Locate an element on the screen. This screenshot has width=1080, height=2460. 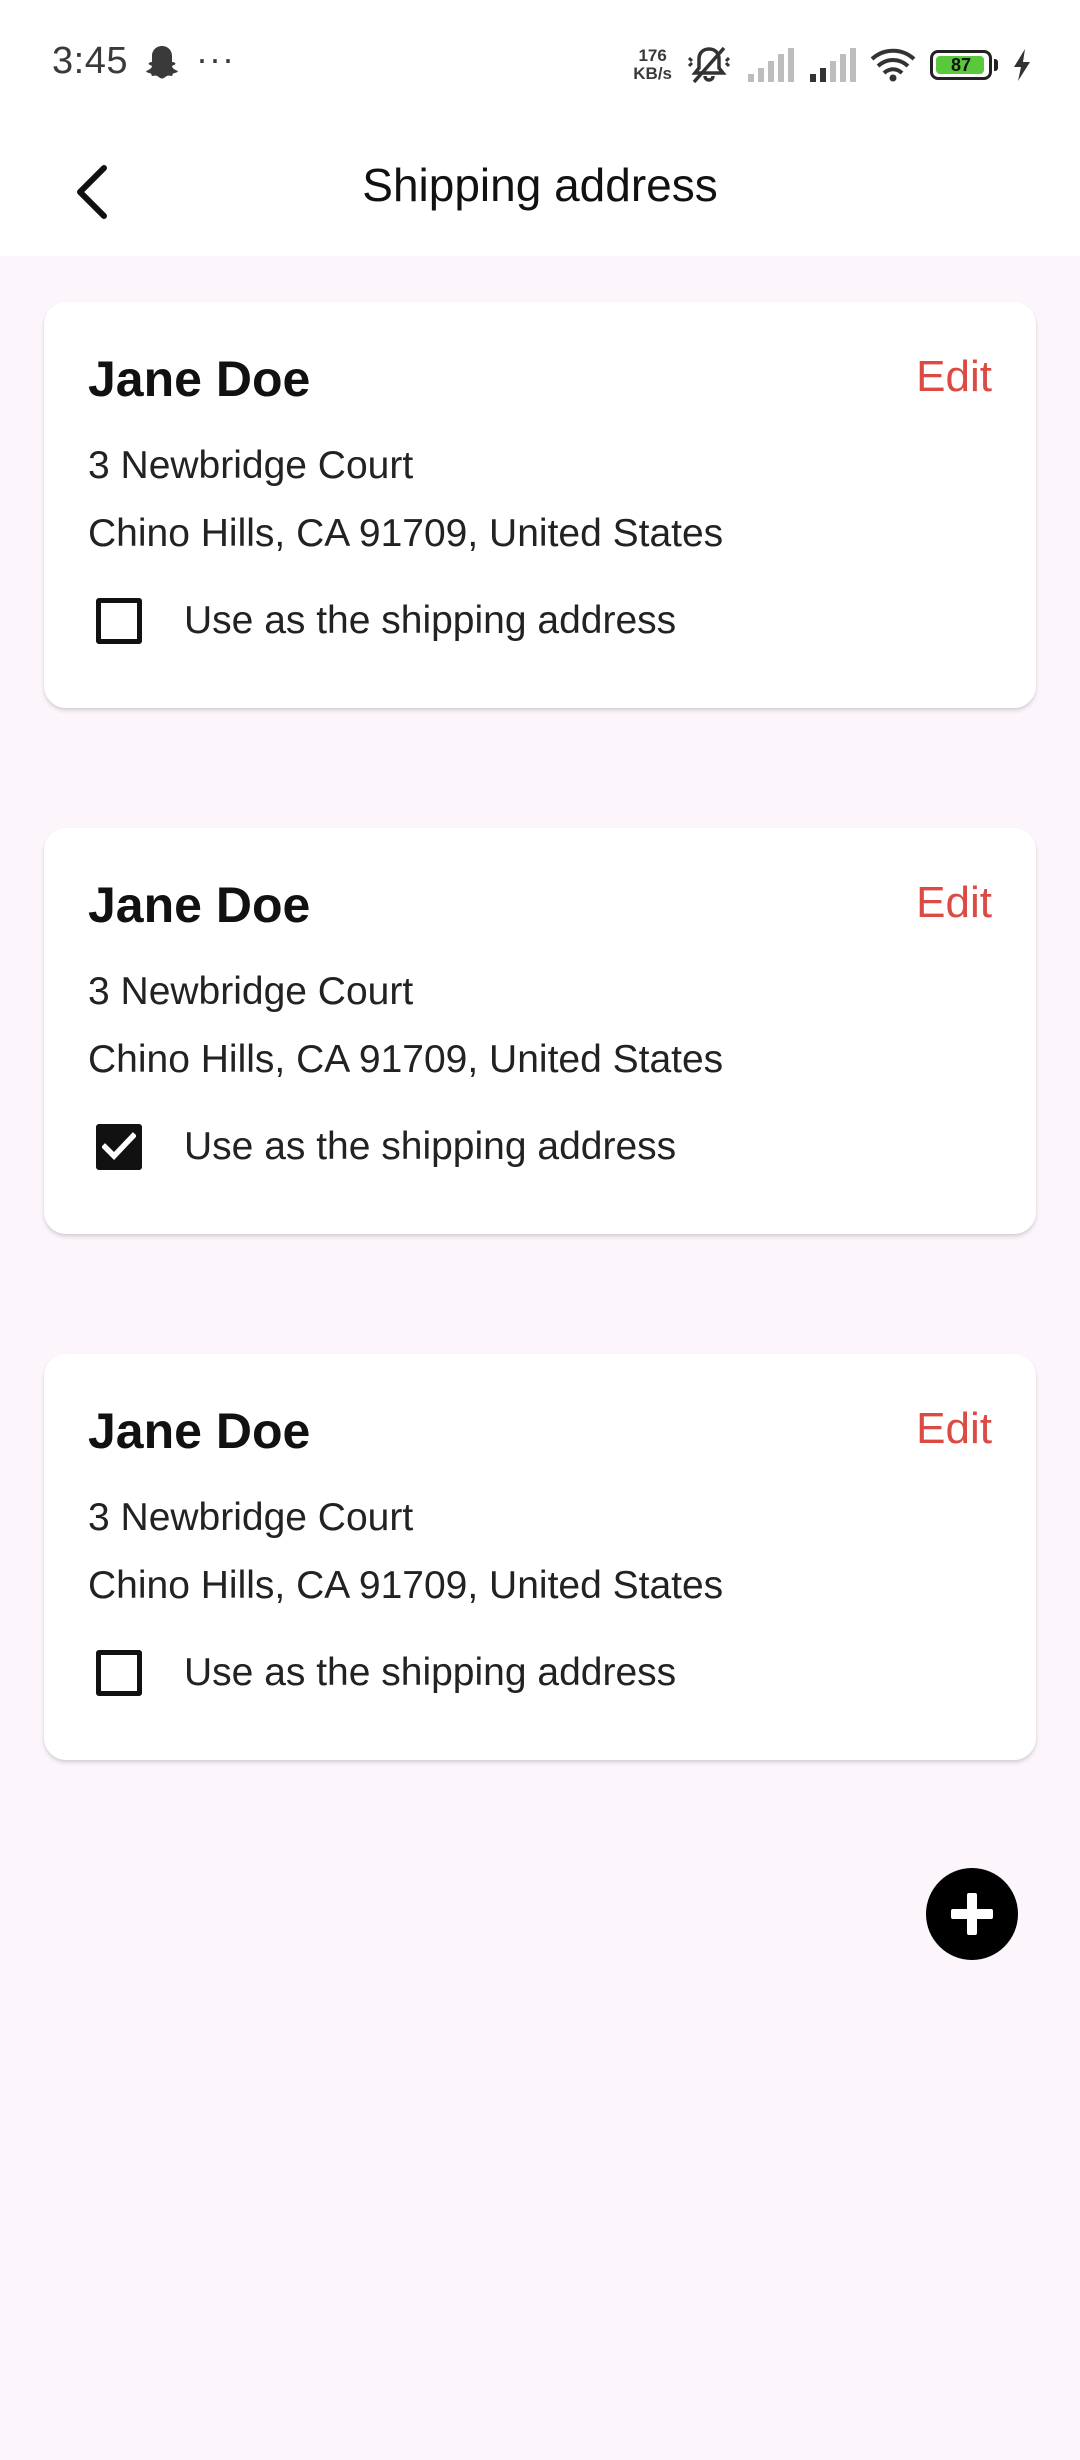
battery-icon: 87 is located at coordinates (961, 65).